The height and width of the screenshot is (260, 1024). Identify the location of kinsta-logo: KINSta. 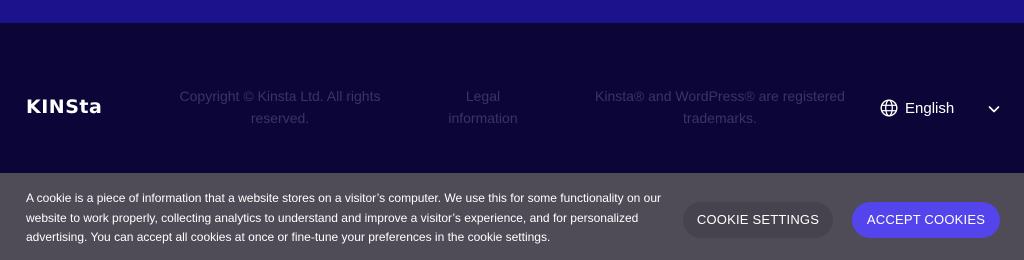
(64, 107).